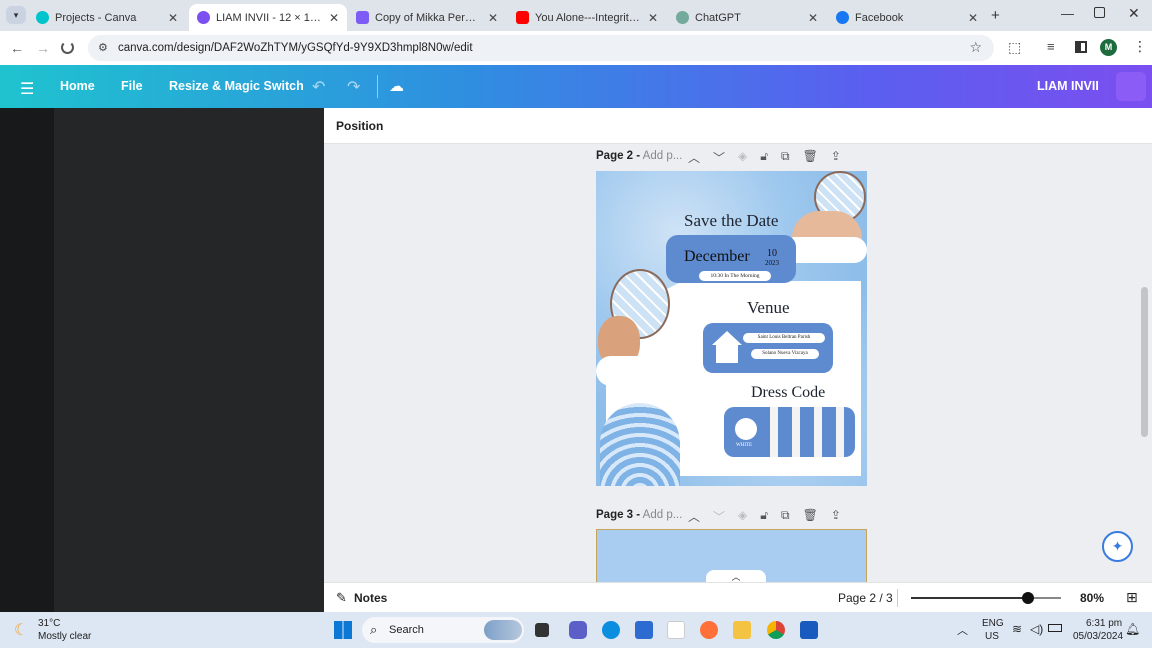 The width and height of the screenshot is (1152, 648). I want to click on side-panel-icon, so click(1081, 47).